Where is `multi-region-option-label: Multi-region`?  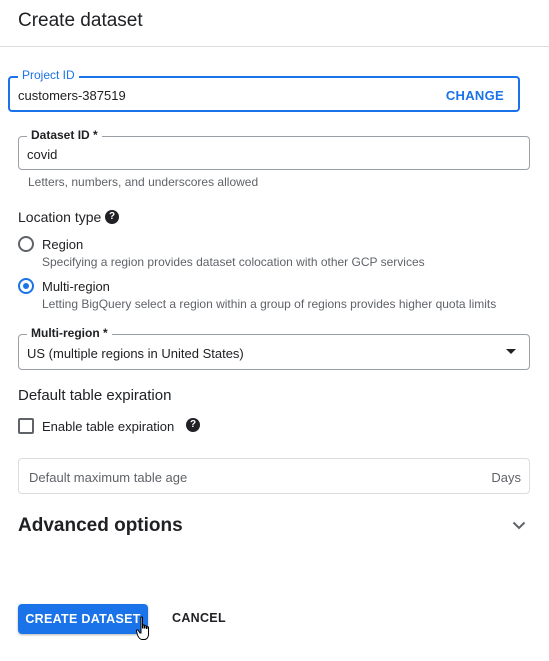 multi-region-option-label: Multi-region is located at coordinates (76, 286).